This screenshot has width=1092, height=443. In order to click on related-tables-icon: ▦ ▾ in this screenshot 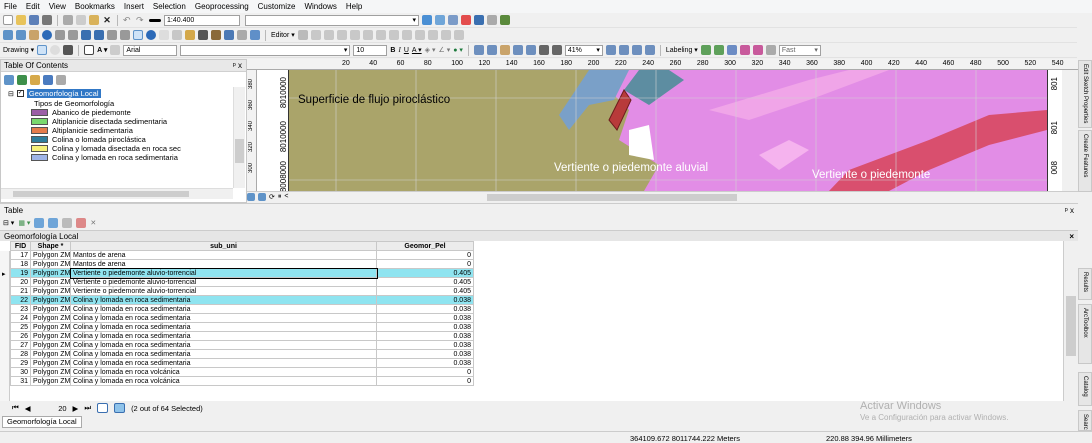, I will do `click(24, 223)`.